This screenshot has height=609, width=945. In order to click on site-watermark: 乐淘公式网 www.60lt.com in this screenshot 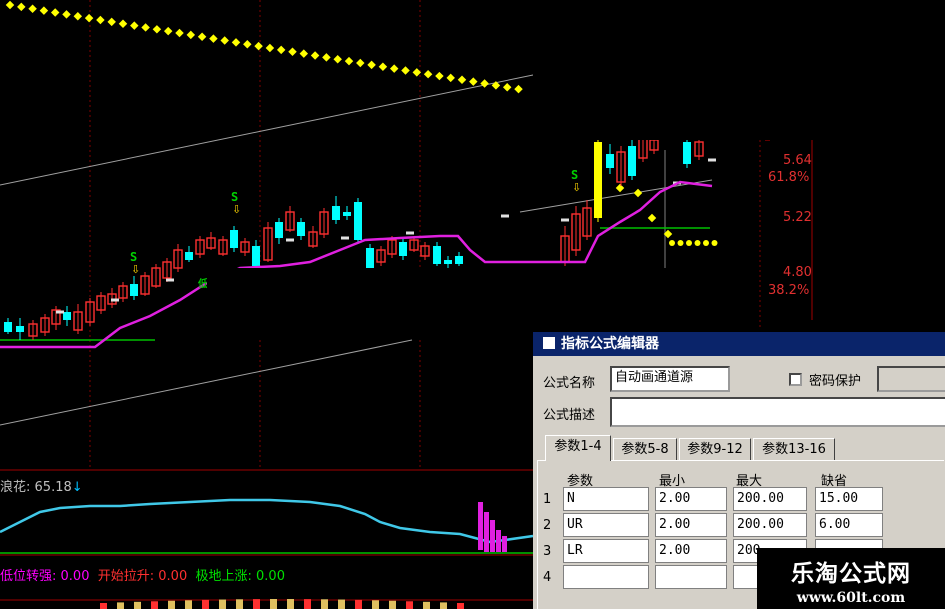, I will do `click(851, 578)`.